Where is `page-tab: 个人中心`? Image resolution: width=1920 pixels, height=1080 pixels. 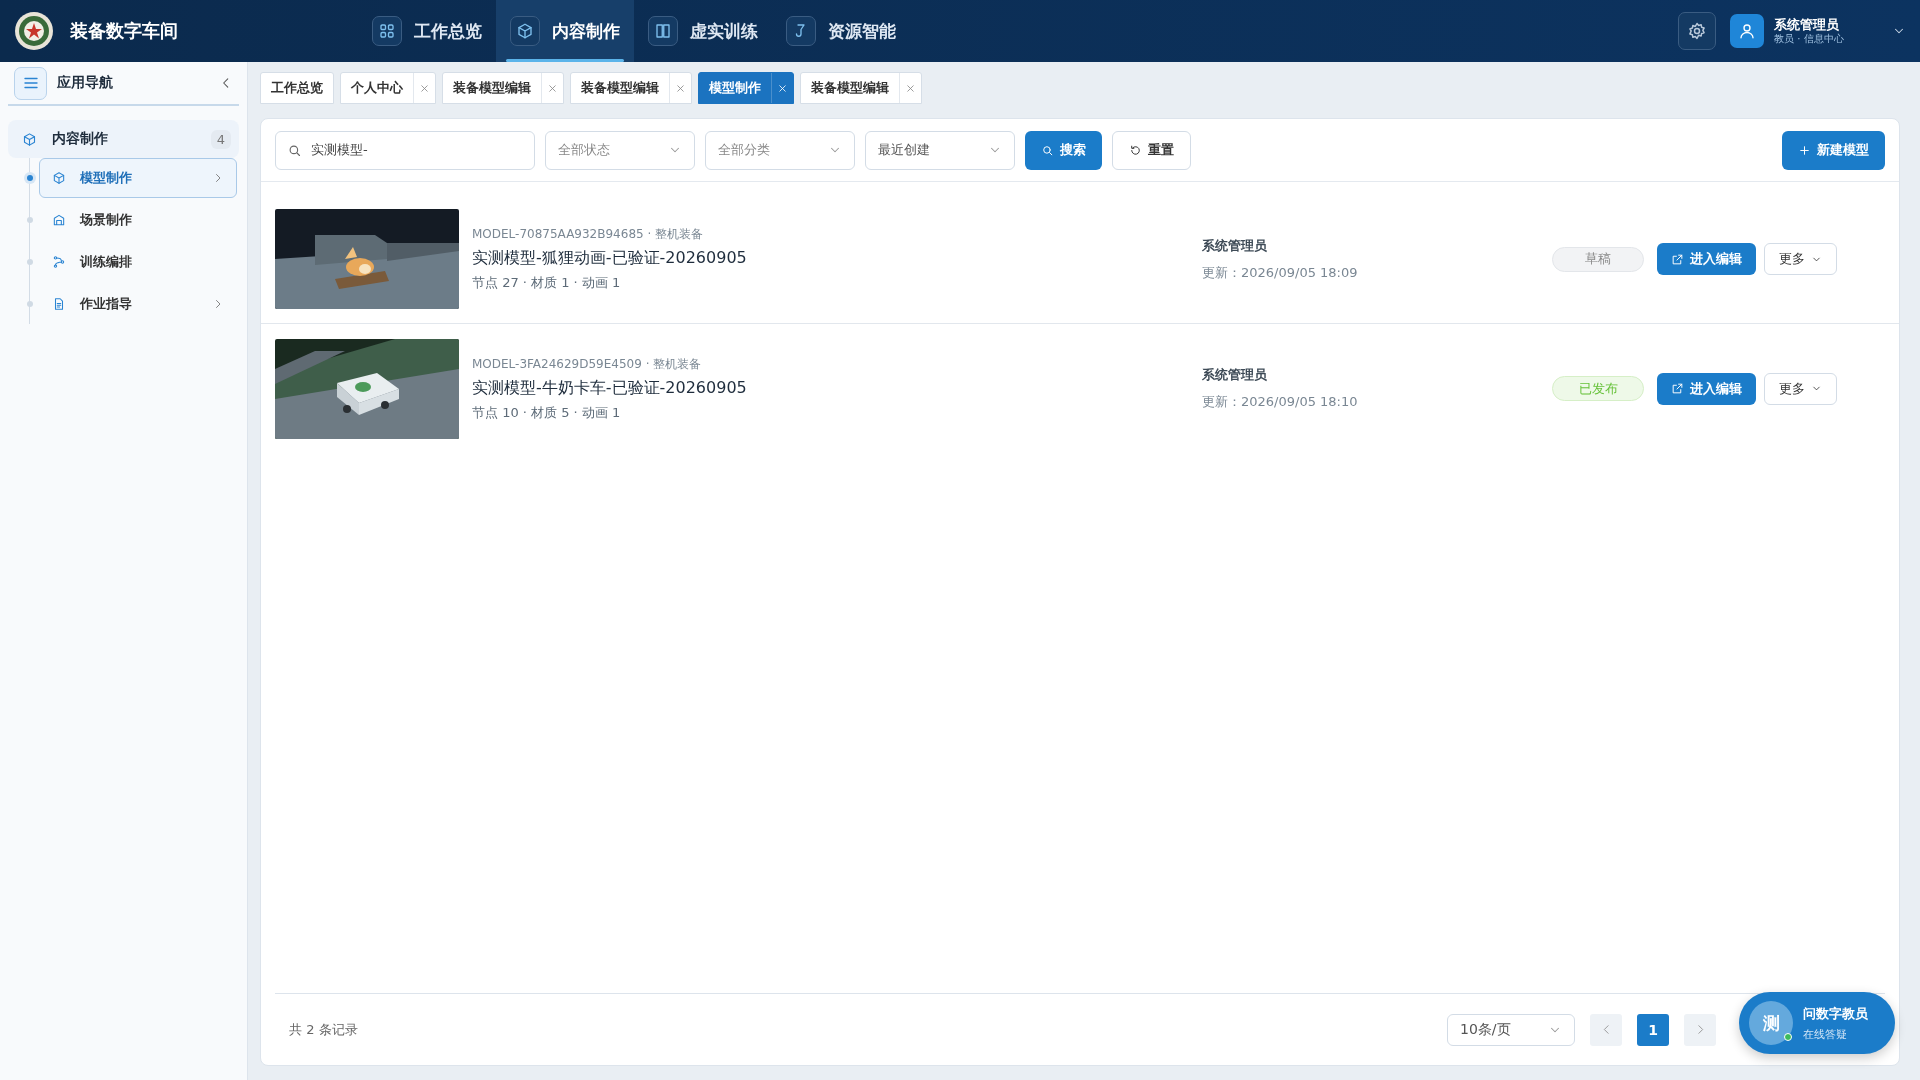 page-tab: 个人中心 is located at coordinates (388, 88).